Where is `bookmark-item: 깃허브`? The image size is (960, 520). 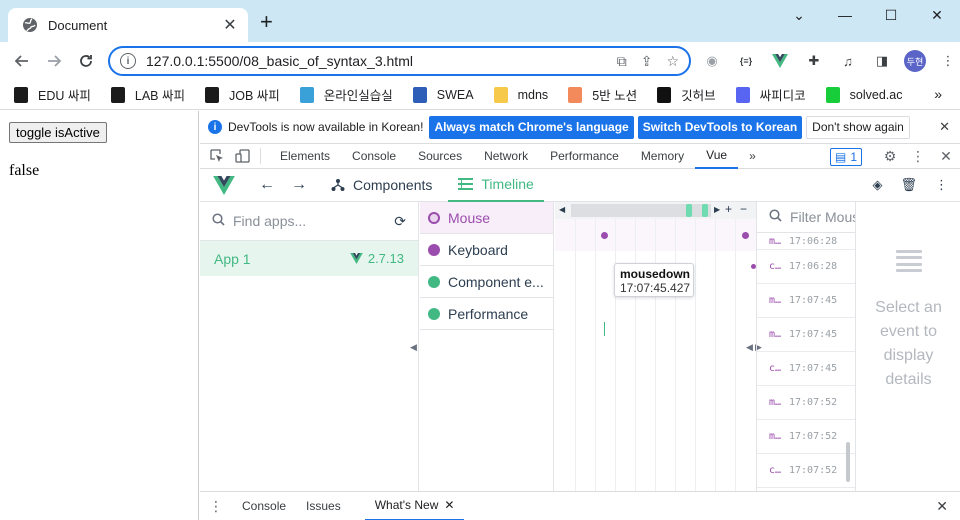 bookmark-item: 깃허브 is located at coordinates (686, 94).